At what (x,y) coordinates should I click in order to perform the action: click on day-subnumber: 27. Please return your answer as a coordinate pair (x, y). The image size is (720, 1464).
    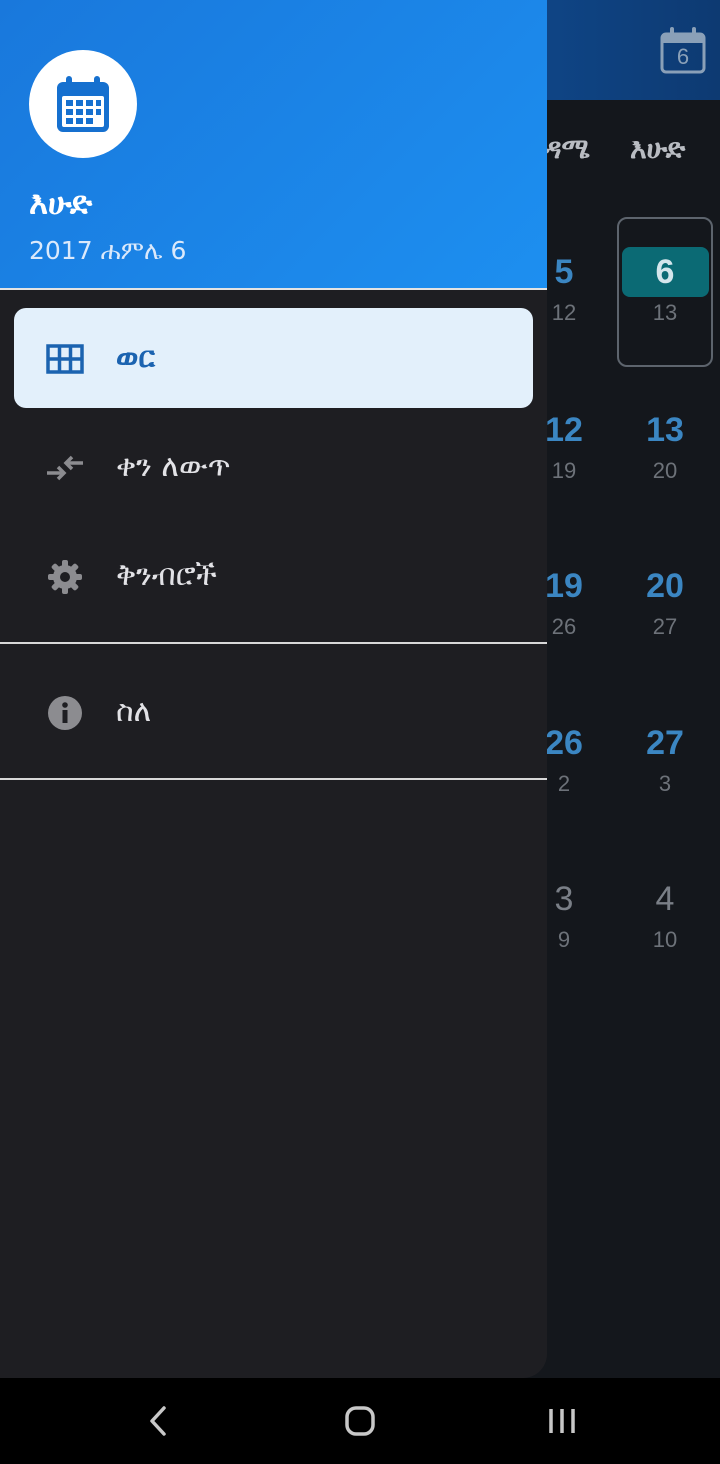
    Looking at the image, I should click on (665, 626).